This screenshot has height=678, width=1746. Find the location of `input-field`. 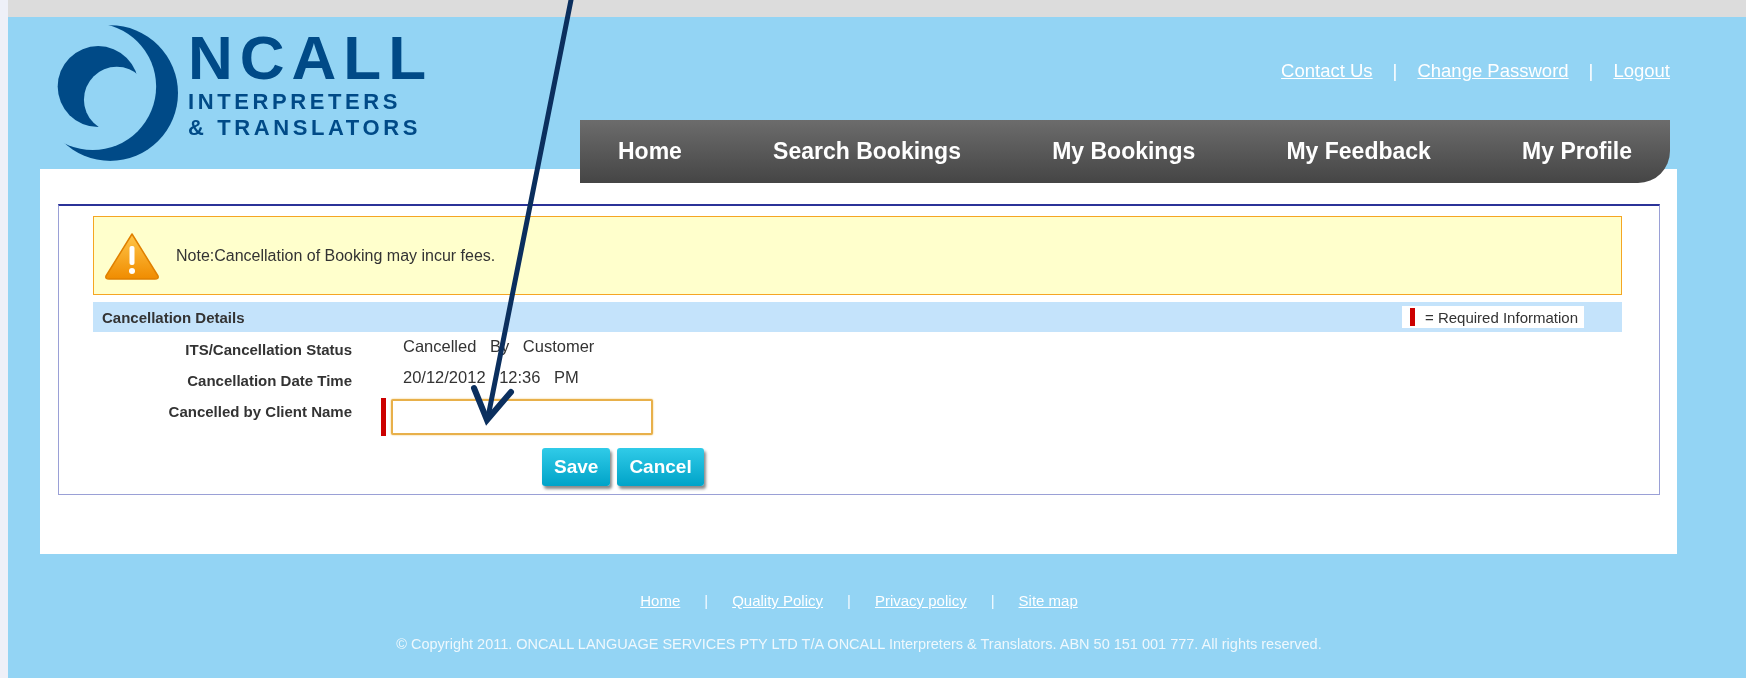

input-field is located at coordinates (522, 417).